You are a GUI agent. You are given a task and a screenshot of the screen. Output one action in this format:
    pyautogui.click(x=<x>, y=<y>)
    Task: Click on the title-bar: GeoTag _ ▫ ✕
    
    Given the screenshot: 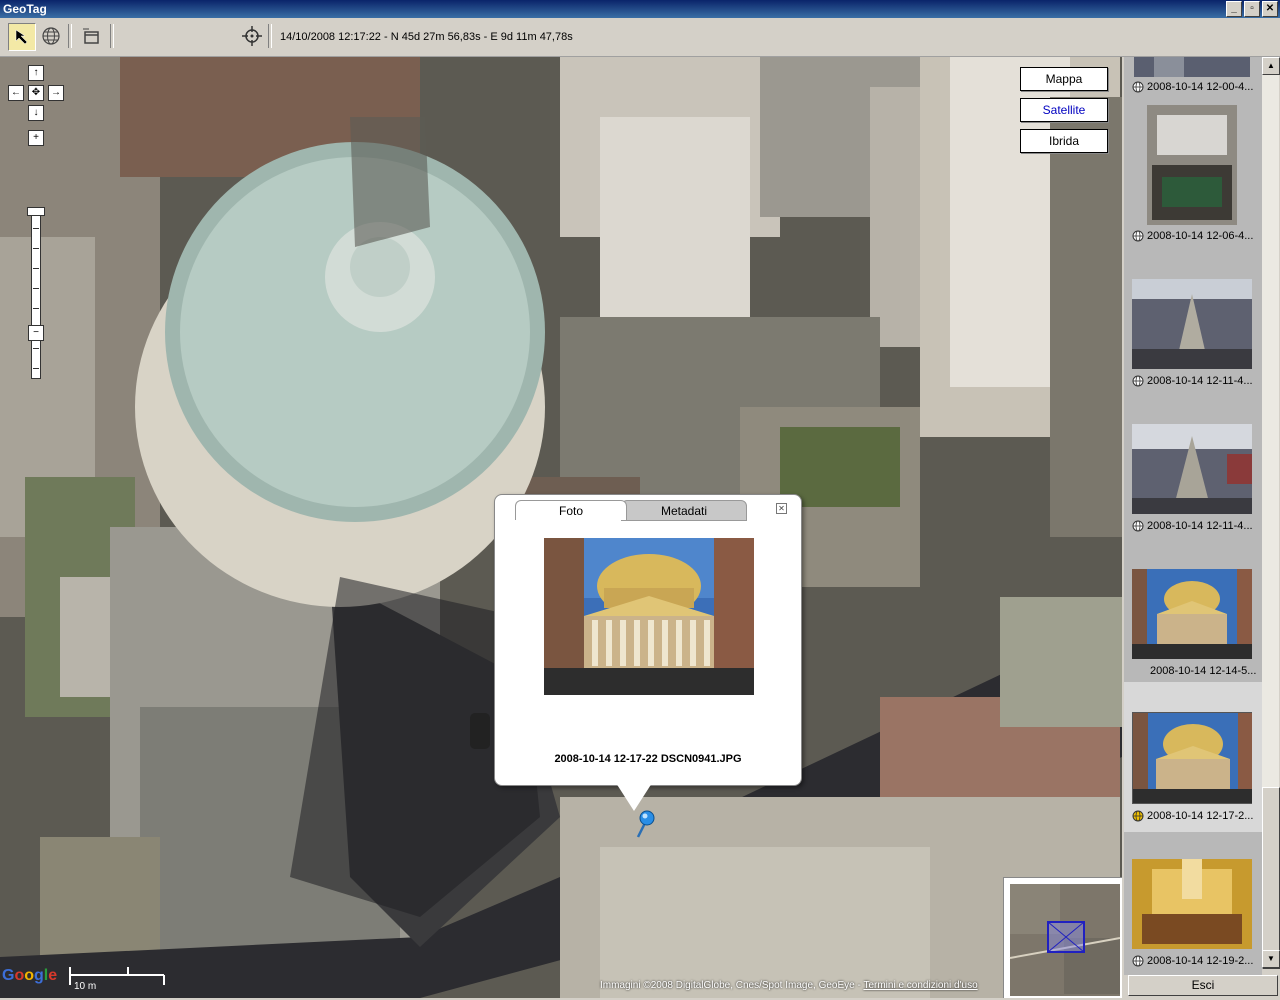 What is the action you would take?
    pyautogui.click(x=640, y=9)
    